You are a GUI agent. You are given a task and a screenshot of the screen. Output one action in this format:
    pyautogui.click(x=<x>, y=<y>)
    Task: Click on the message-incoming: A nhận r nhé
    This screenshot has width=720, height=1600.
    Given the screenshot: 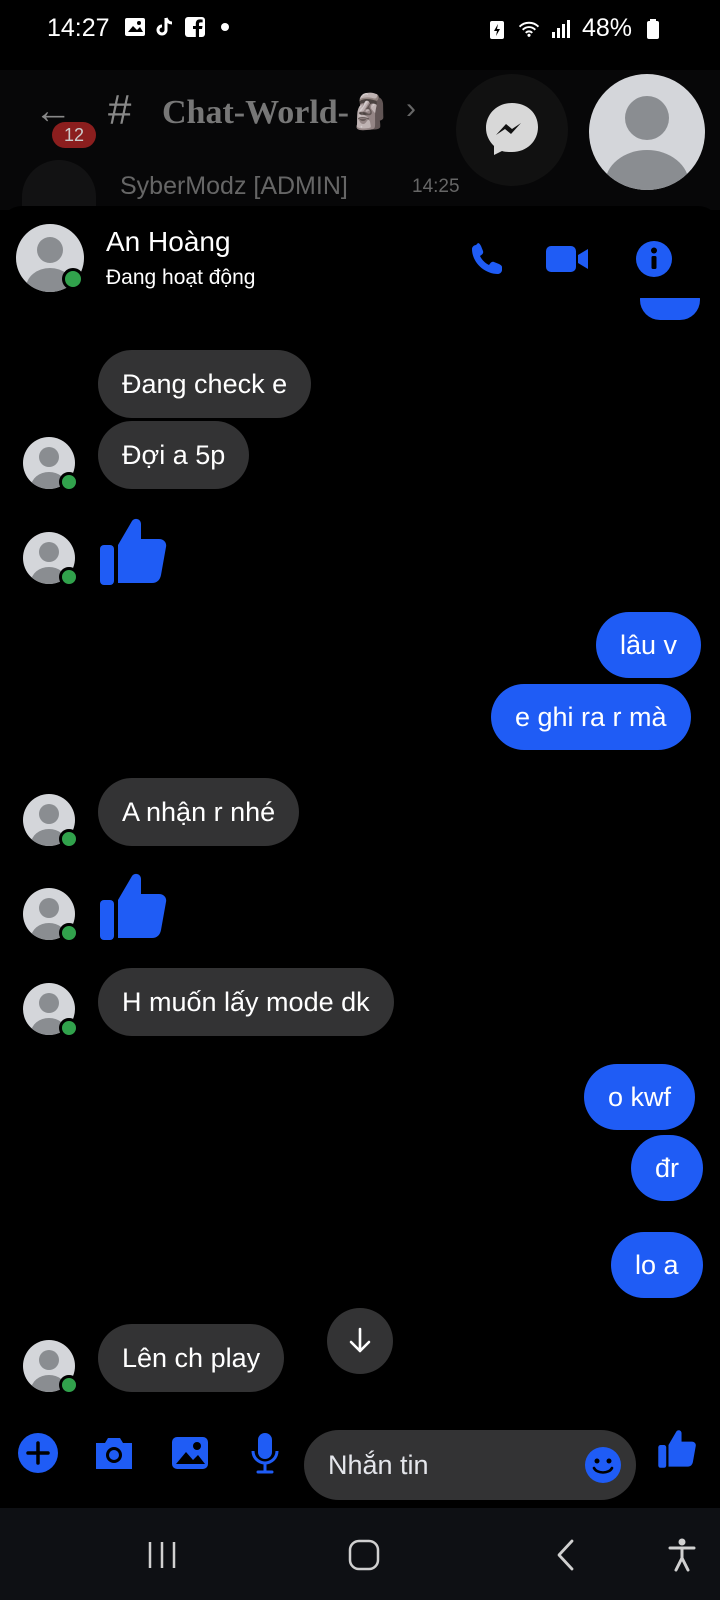 What is the action you would take?
    pyautogui.click(x=199, y=812)
    